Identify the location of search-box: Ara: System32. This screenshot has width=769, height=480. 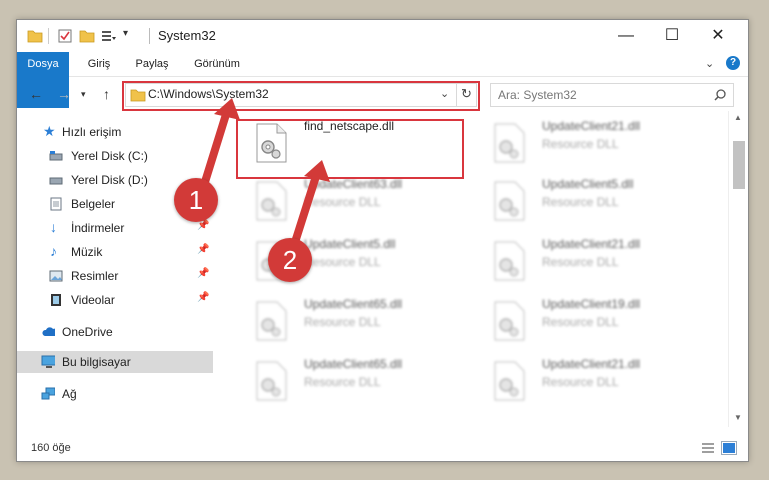
(612, 95).